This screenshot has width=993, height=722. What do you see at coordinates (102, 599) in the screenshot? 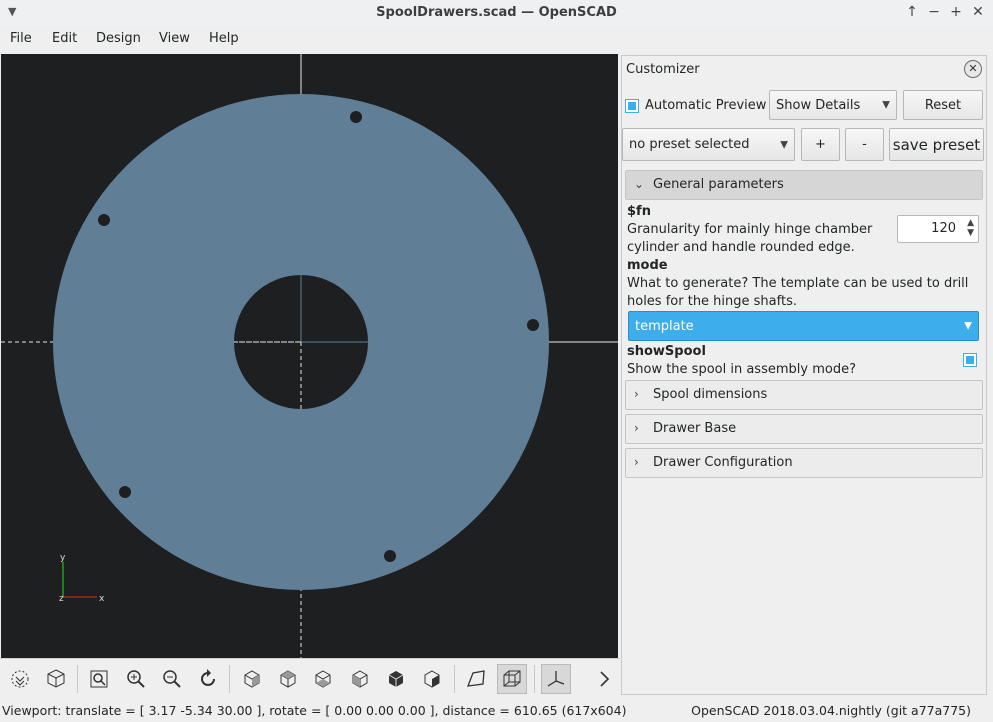
I see `axis-label-x: x` at bounding box center [102, 599].